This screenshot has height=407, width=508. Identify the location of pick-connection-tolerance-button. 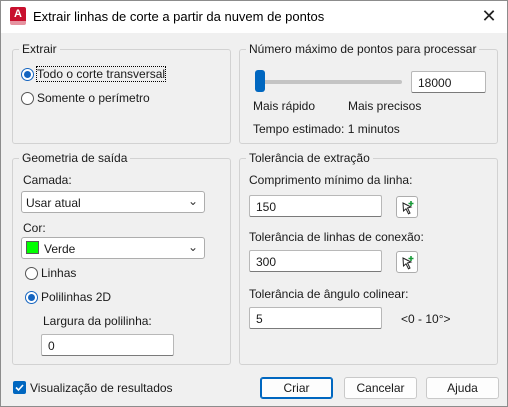
(407, 262).